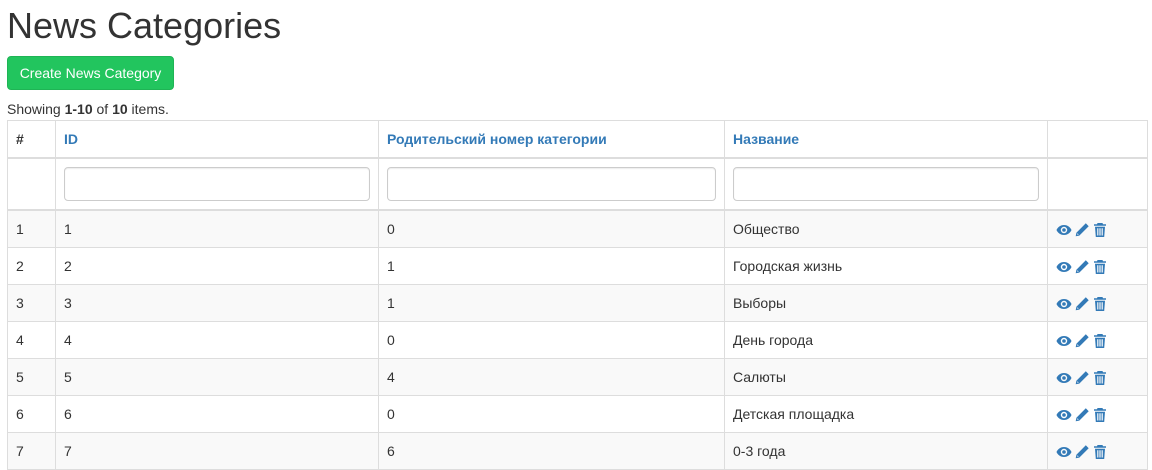  Describe the element at coordinates (886, 340) in the screenshot. I see `cell-name: День города` at that location.